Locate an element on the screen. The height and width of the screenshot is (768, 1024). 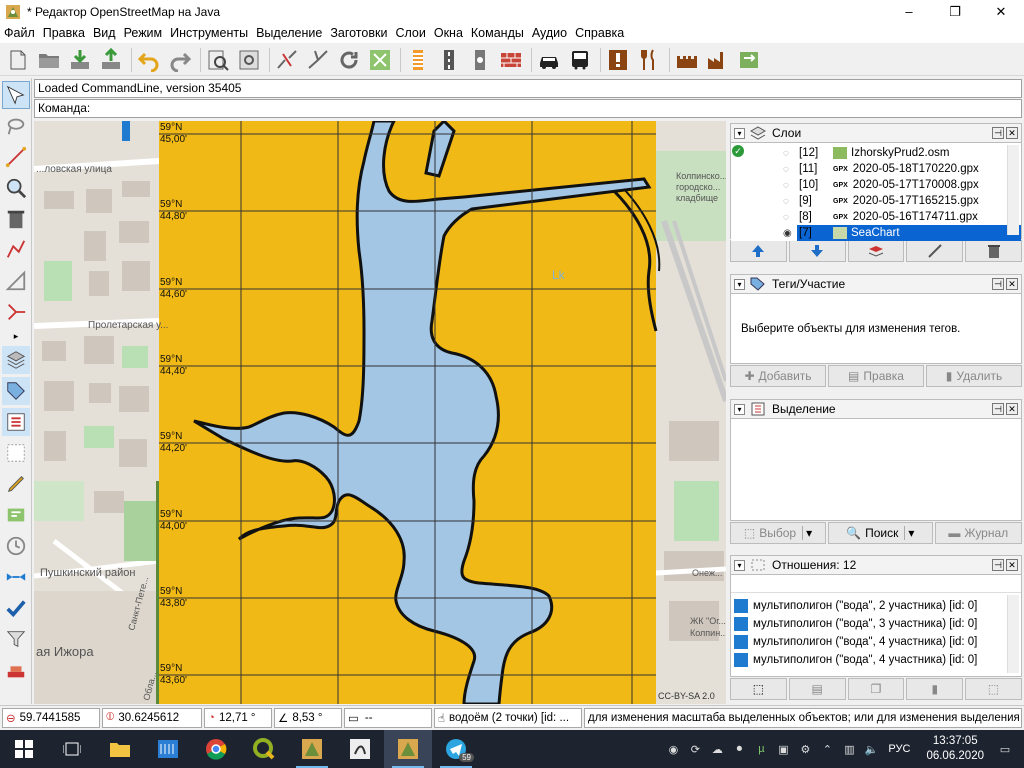
undo-button is located at coordinates (149, 60).